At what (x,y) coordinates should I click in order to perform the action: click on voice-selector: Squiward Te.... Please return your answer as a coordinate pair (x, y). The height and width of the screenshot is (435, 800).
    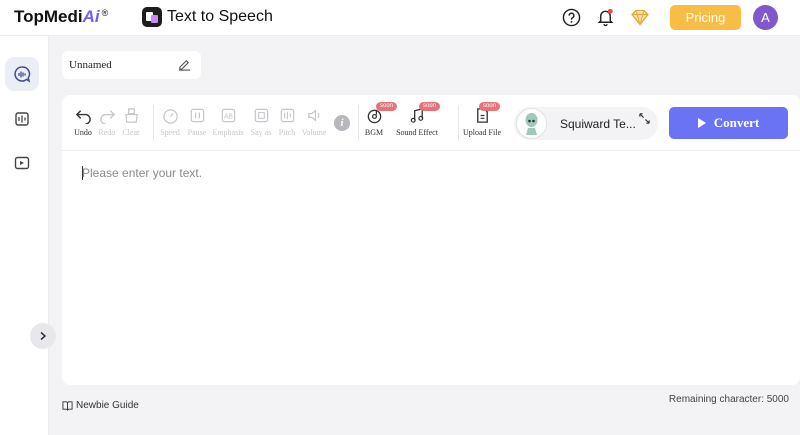
    Looking at the image, I should click on (586, 123).